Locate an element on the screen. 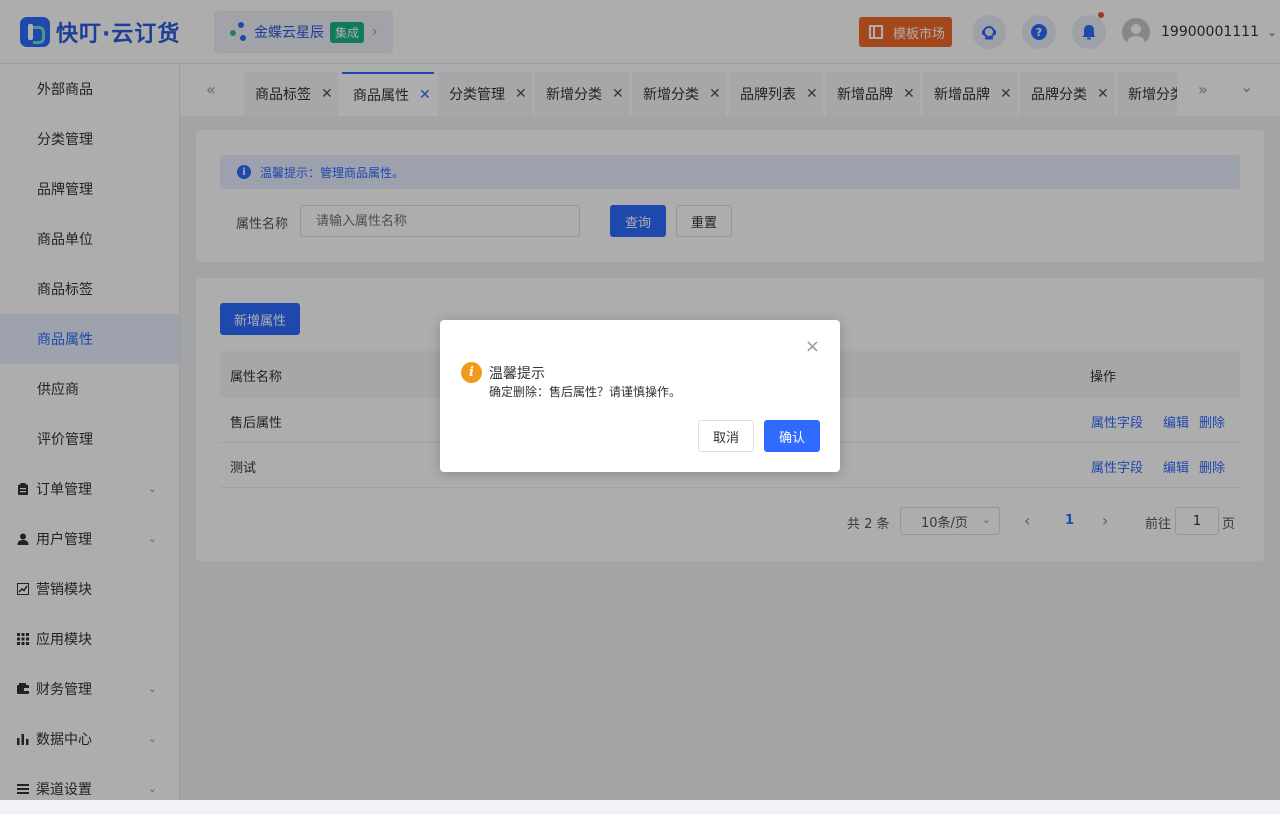  cancel-button: 取消 is located at coordinates (726, 436).